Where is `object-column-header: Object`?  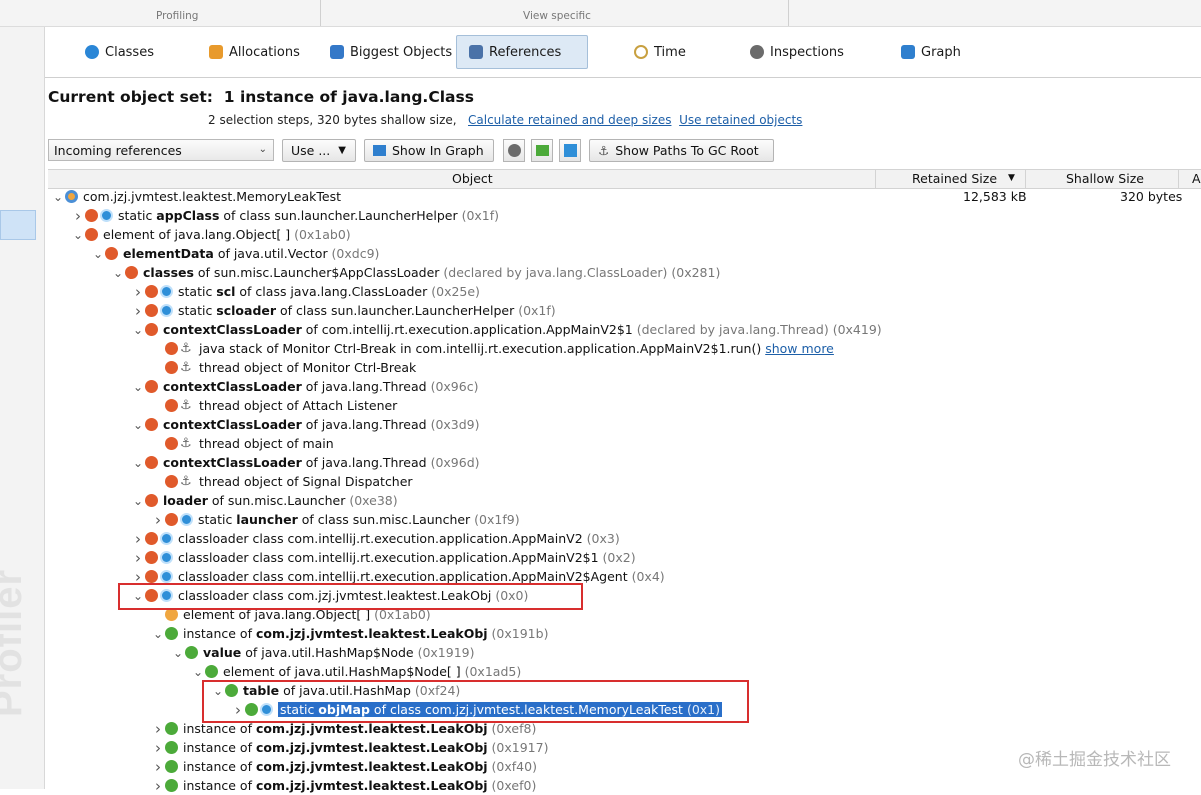
object-column-header: Object is located at coordinates (472, 178).